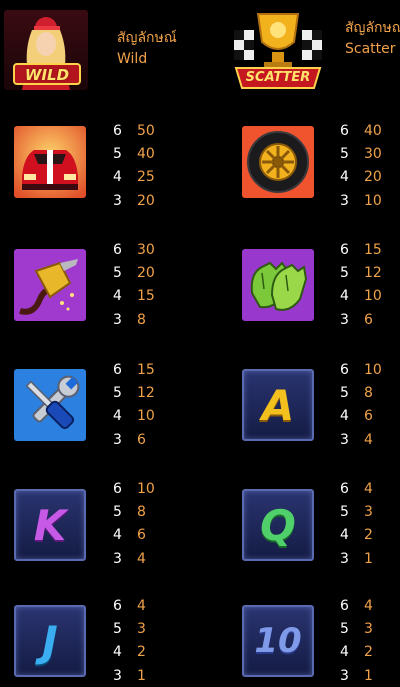  I want to click on fuel-nozzle-paytable: 6 30 5 20 4 15 38, so click(134, 284).